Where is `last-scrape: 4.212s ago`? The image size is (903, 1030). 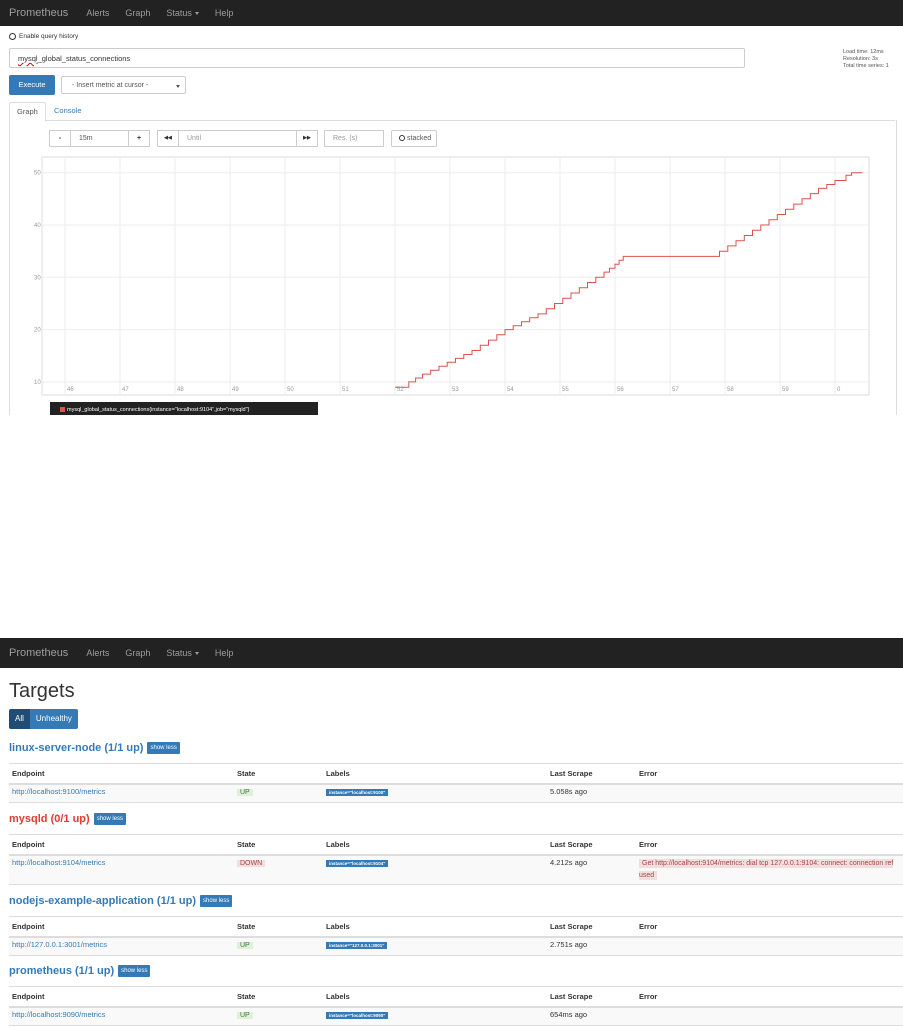
last-scrape: 4.212s ago is located at coordinates (591, 870).